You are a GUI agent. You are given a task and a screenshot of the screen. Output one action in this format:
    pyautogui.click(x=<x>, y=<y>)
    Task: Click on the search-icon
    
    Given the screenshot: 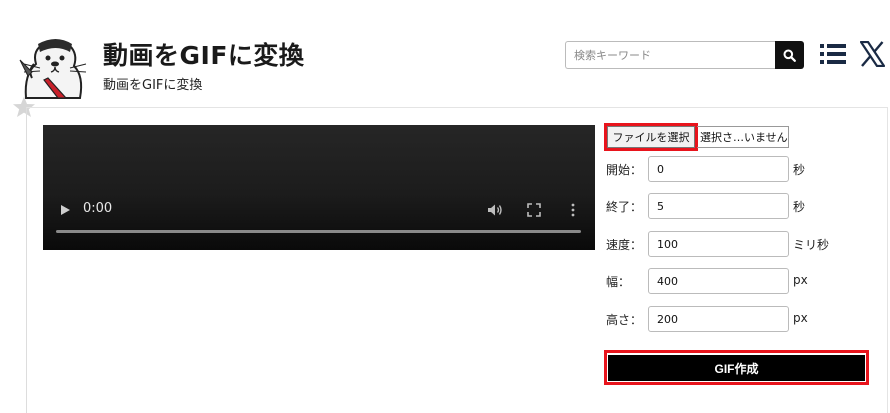 What is the action you would take?
    pyautogui.click(x=789, y=55)
    